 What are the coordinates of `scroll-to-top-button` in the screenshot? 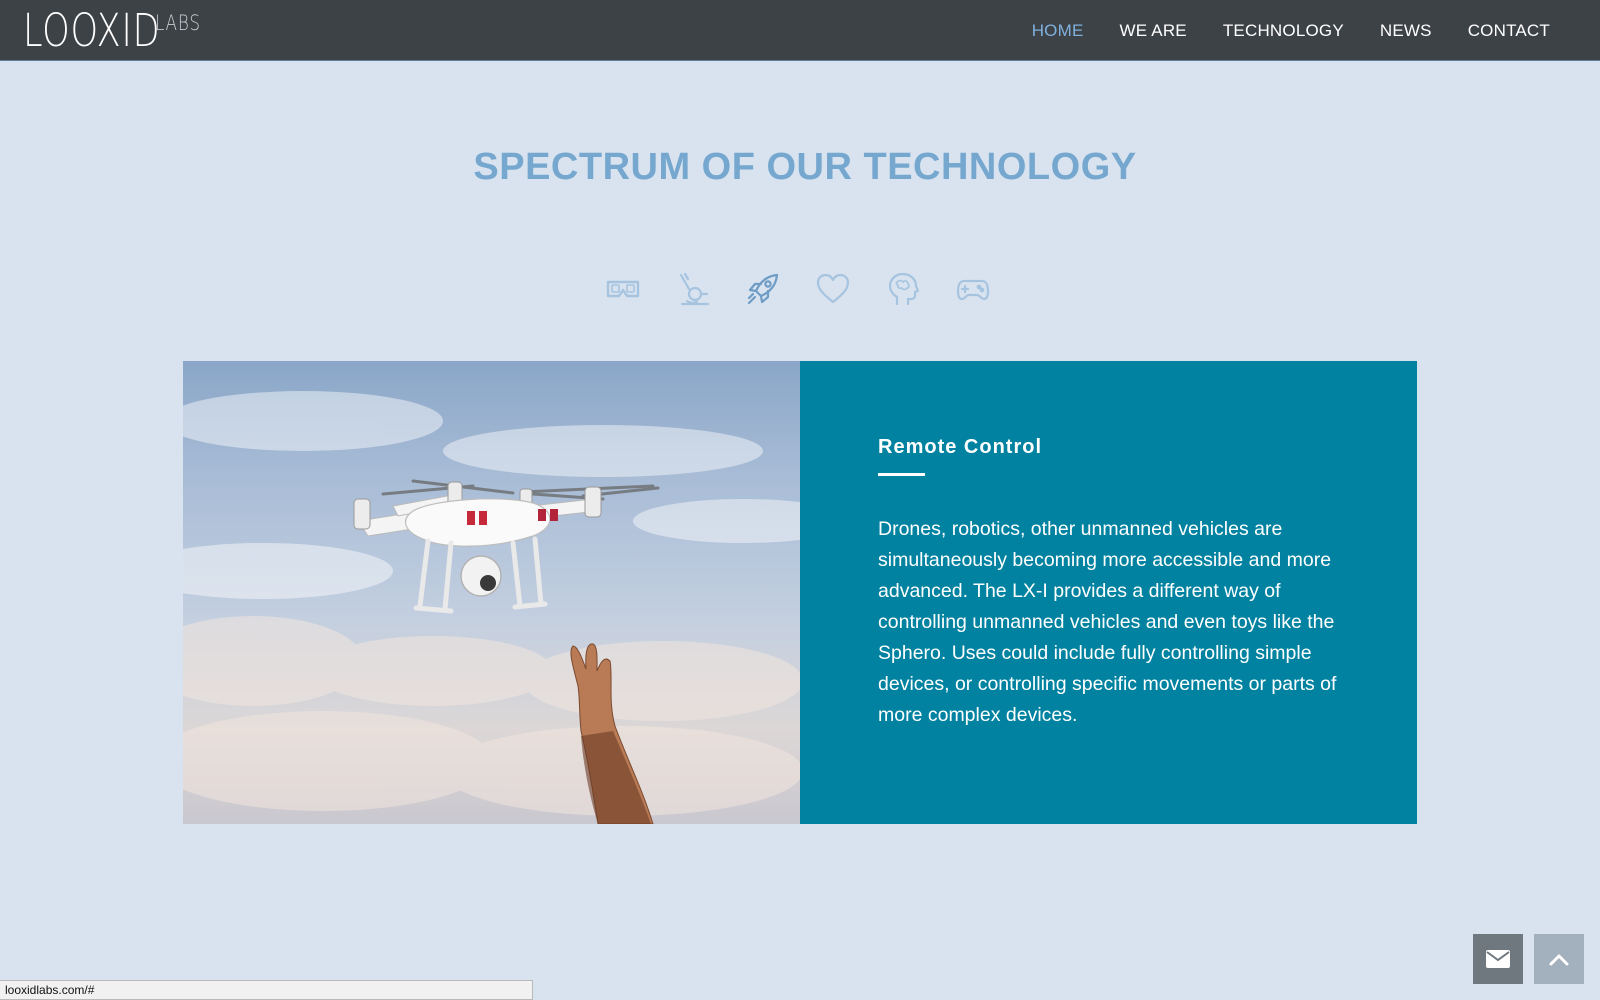 It's located at (1559, 959).